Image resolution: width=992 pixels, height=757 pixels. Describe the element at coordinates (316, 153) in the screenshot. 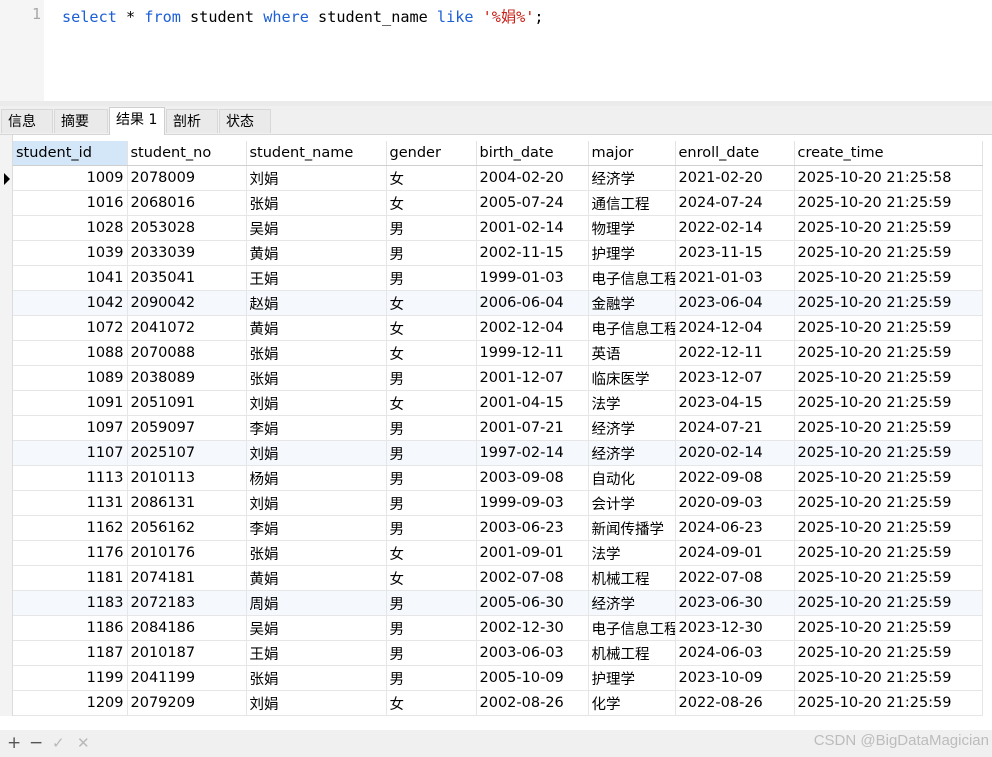

I see `column-header-student-name: student_name` at that location.